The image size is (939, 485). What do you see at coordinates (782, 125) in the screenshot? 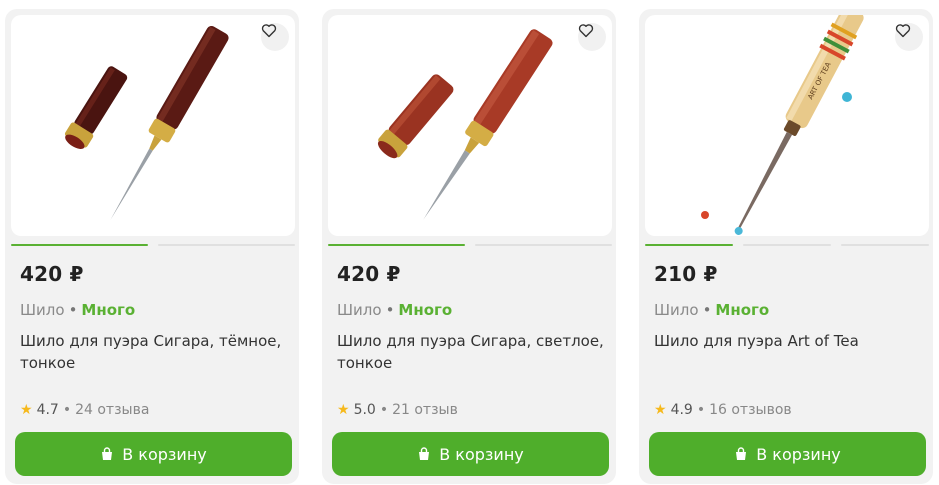
I see `awl-art-of-tea-image: ART OF TEA` at bounding box center [782, 125].